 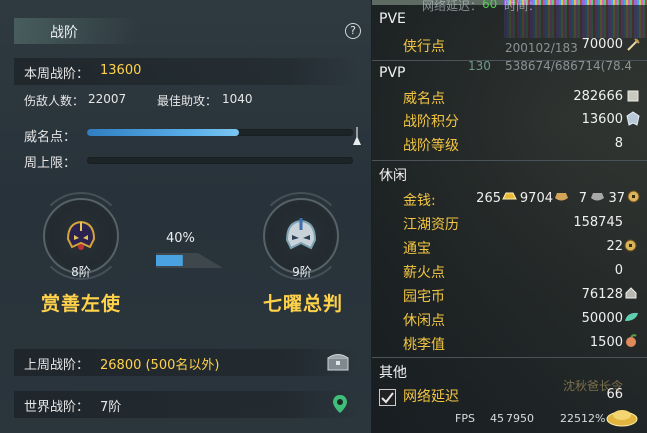 What do you see at coordinates (160, 365) in the screenshot?
I see `last-week-value: 26800 (500名以外)` at bounding box center [160, 365].